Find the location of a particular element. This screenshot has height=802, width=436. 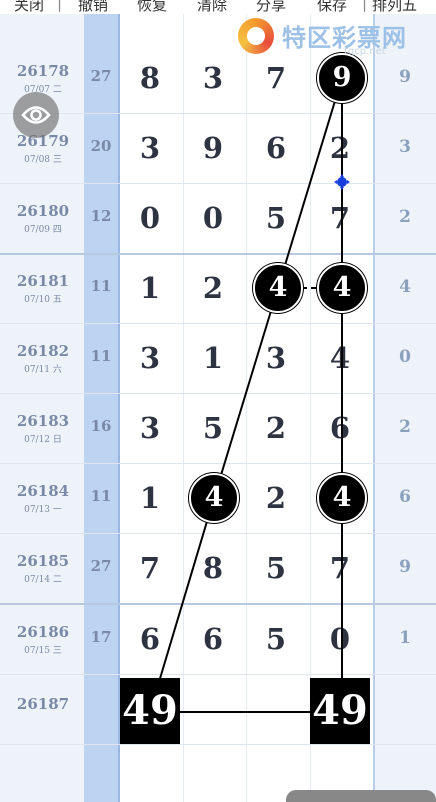

prediction-box-left: 49 is located at coordinates (150, 711).